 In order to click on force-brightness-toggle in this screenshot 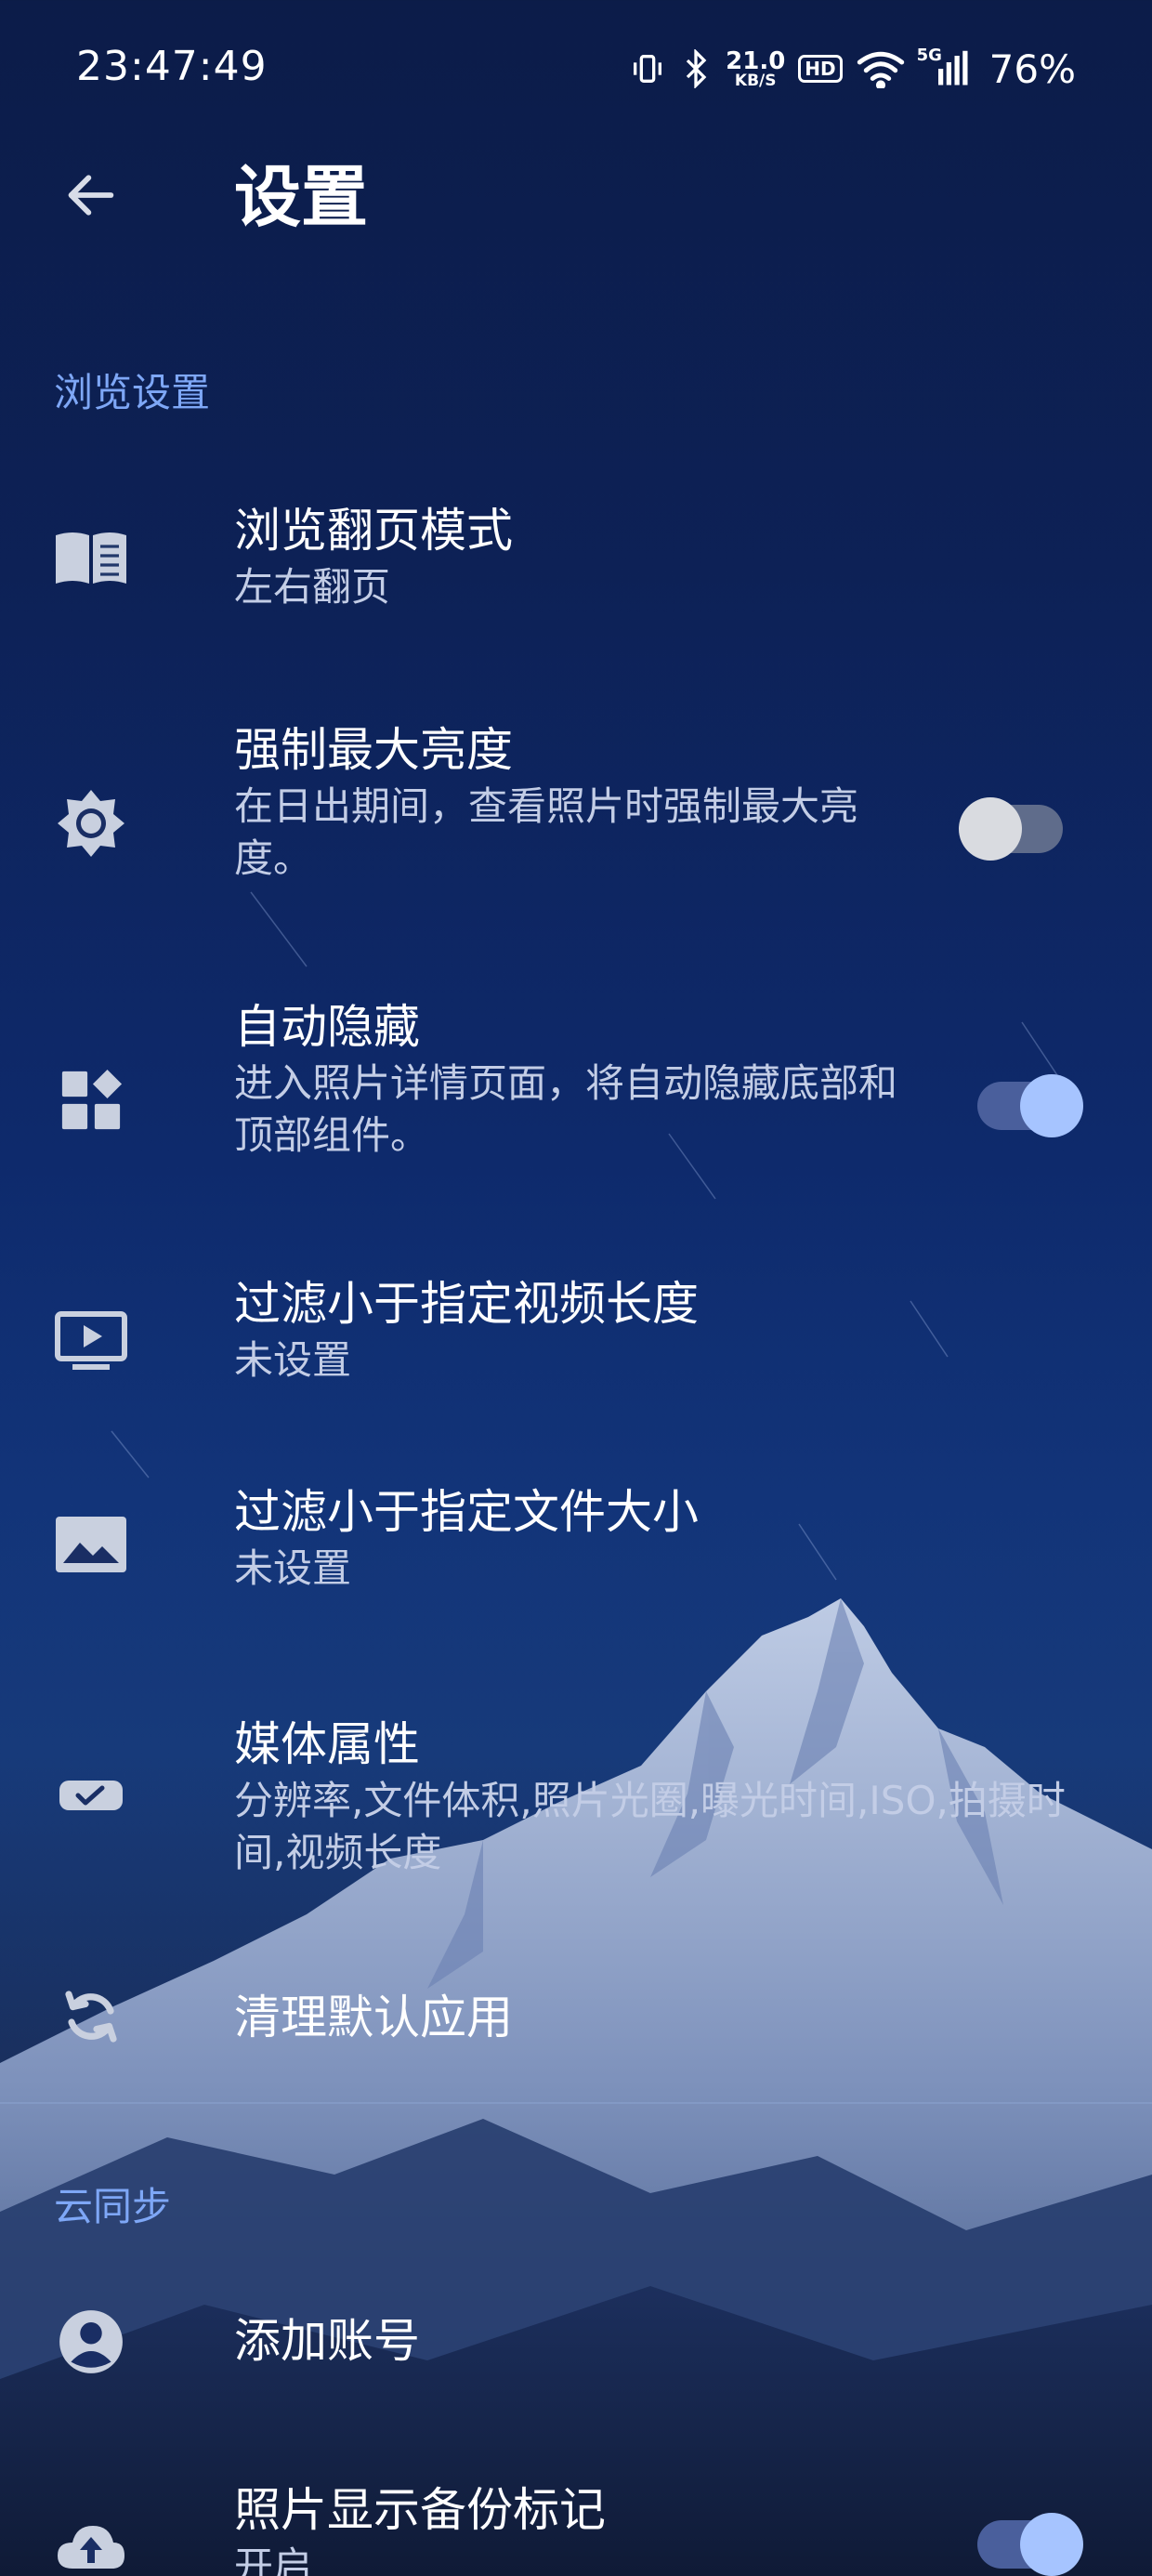, I will do `click(1011, 829)`.